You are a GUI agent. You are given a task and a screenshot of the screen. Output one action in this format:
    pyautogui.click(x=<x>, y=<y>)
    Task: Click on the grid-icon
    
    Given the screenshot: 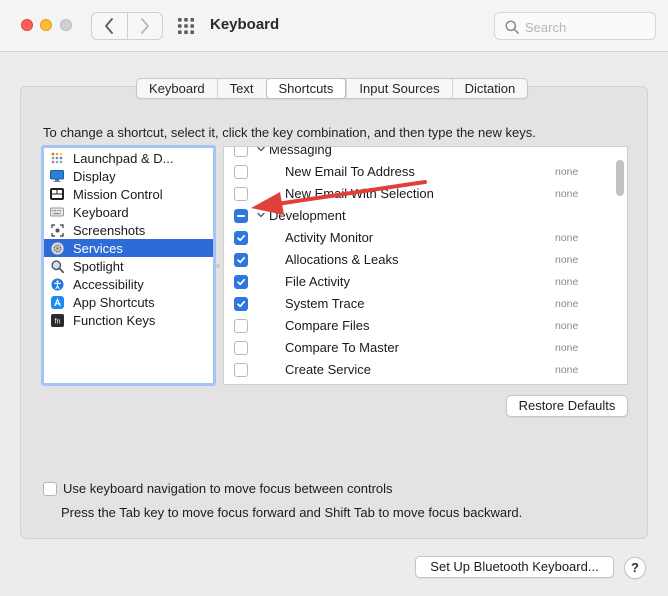 What is the action you would take?
    pyautogui.click(x=186, y=26)
    